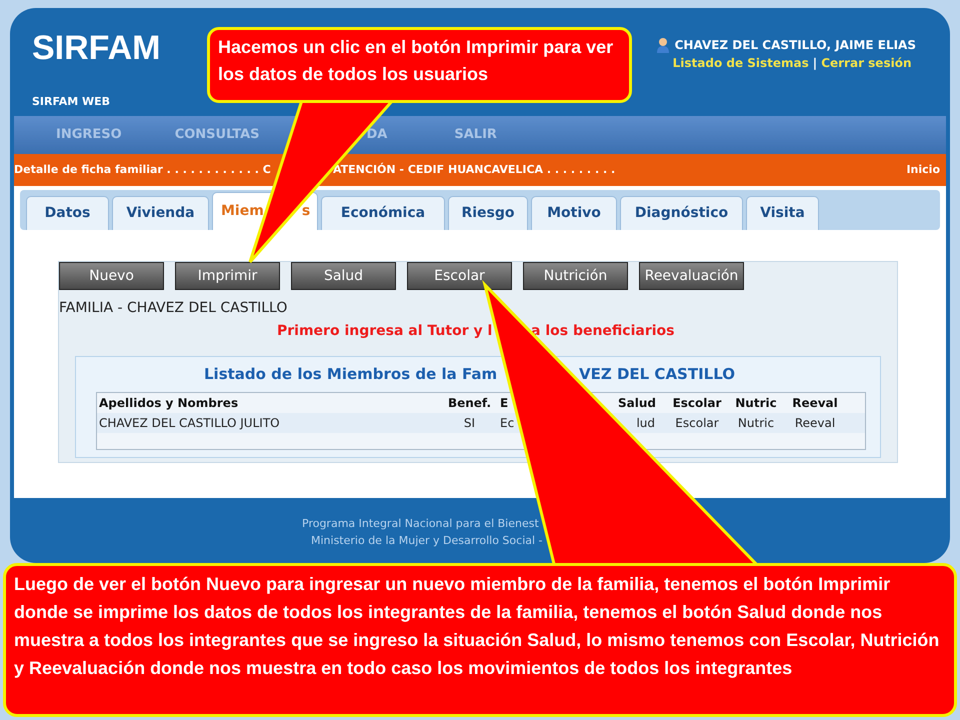 The height and width of the screenshot is (720, 960). What do you see at coordinates (504, 403) in the screenshot?
I see `column-header: E` at bounding box center [504, 403].